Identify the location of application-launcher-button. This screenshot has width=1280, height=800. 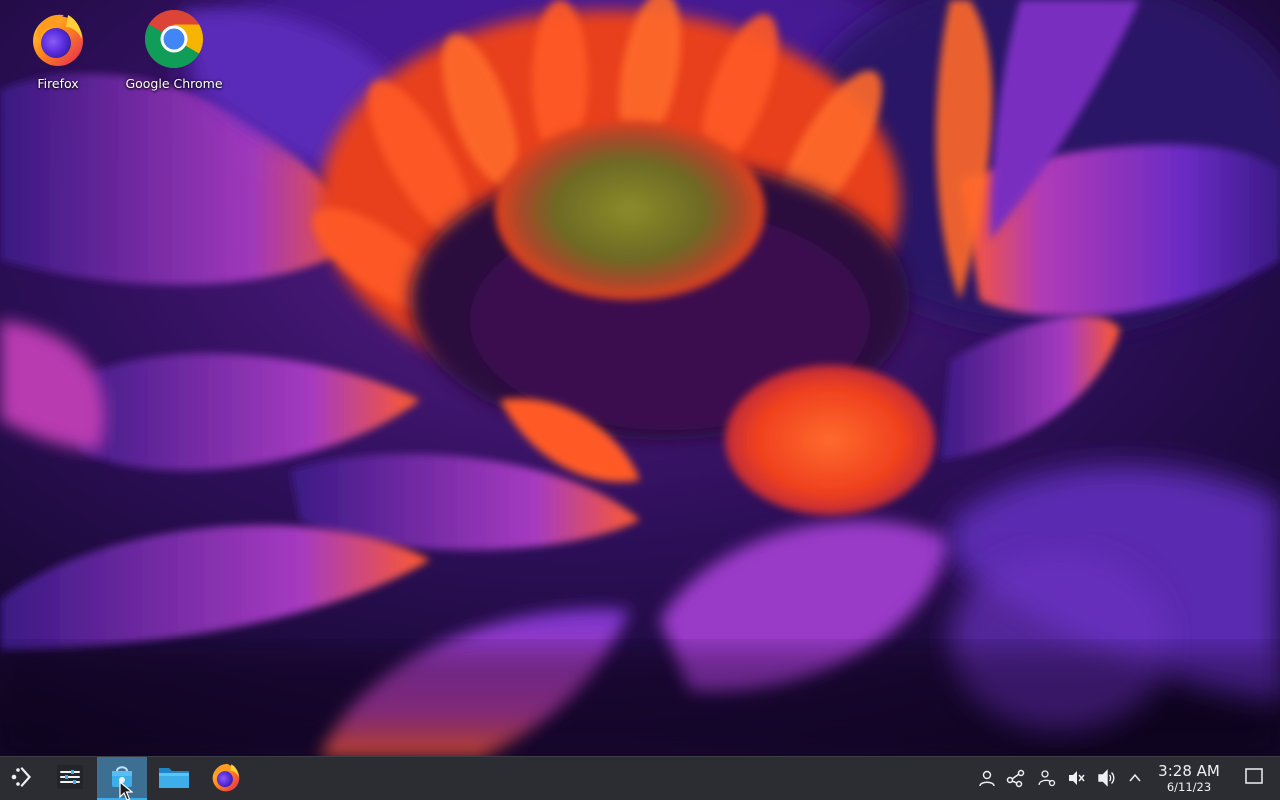
(22, 778).